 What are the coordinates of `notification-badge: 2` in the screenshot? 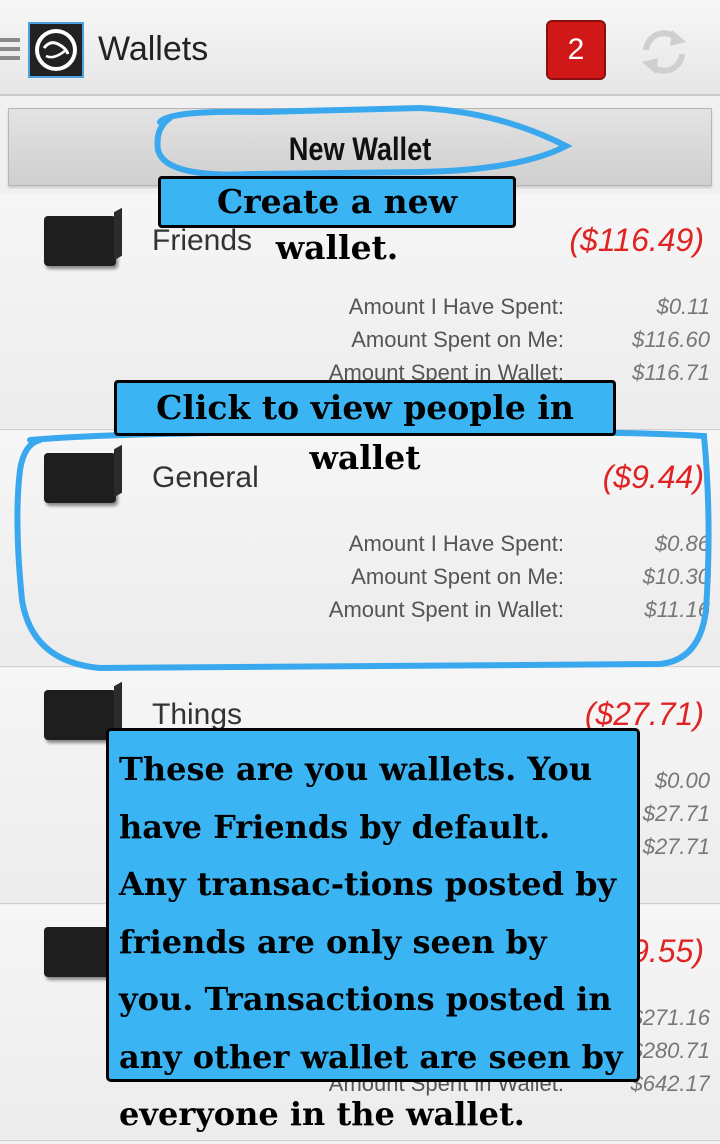 It's located at (576, 50).